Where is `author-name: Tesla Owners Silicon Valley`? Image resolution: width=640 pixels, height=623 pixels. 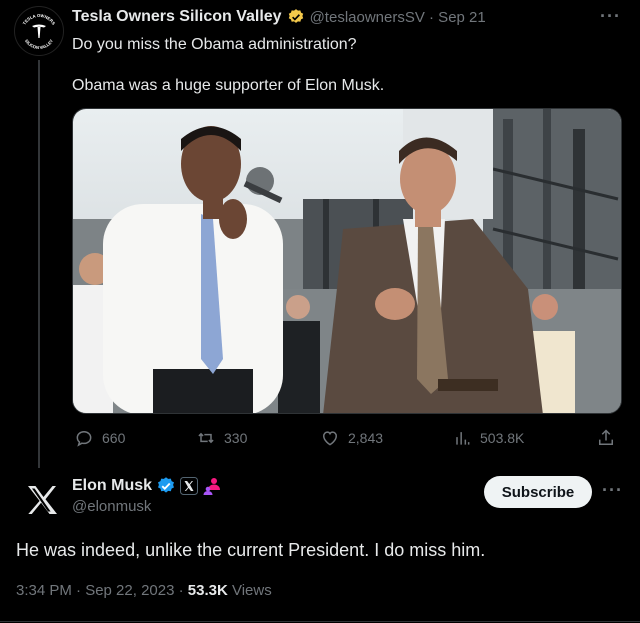 author-name: Tesla Owners Silicon Valley is located at coordinates (177, 17).